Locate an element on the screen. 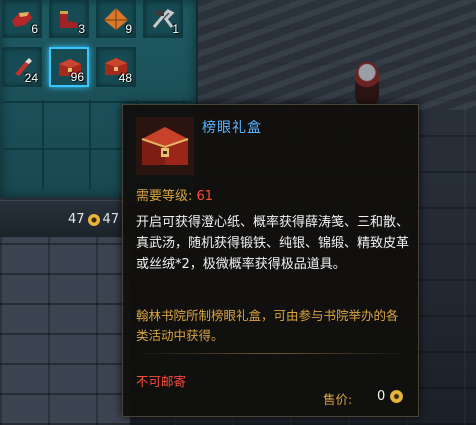 The image size is (476, 425). level-value: 61 is located at coordinates (205, 196).